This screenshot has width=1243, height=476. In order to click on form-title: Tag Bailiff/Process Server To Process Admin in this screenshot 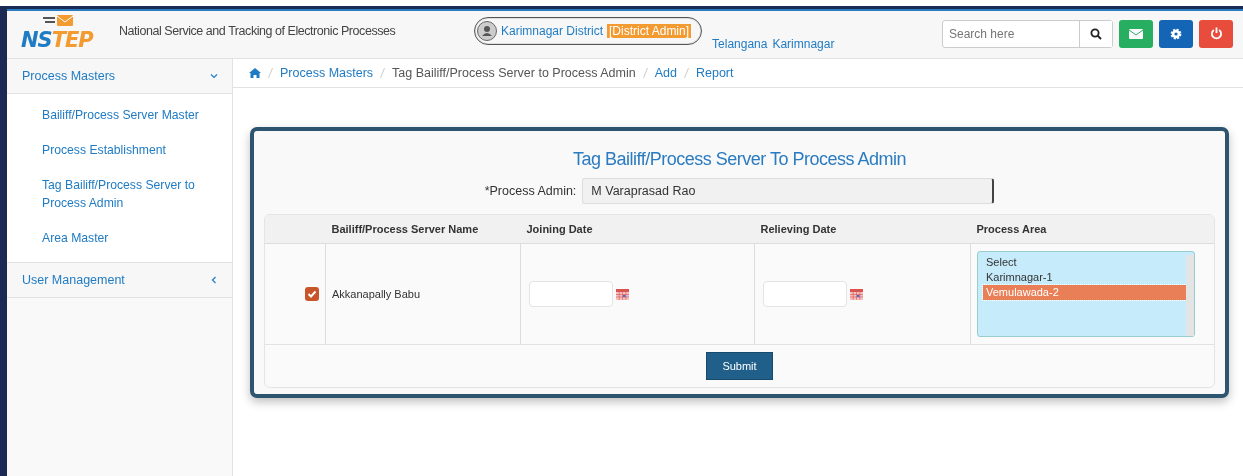, I will do `click(739, 159)`.